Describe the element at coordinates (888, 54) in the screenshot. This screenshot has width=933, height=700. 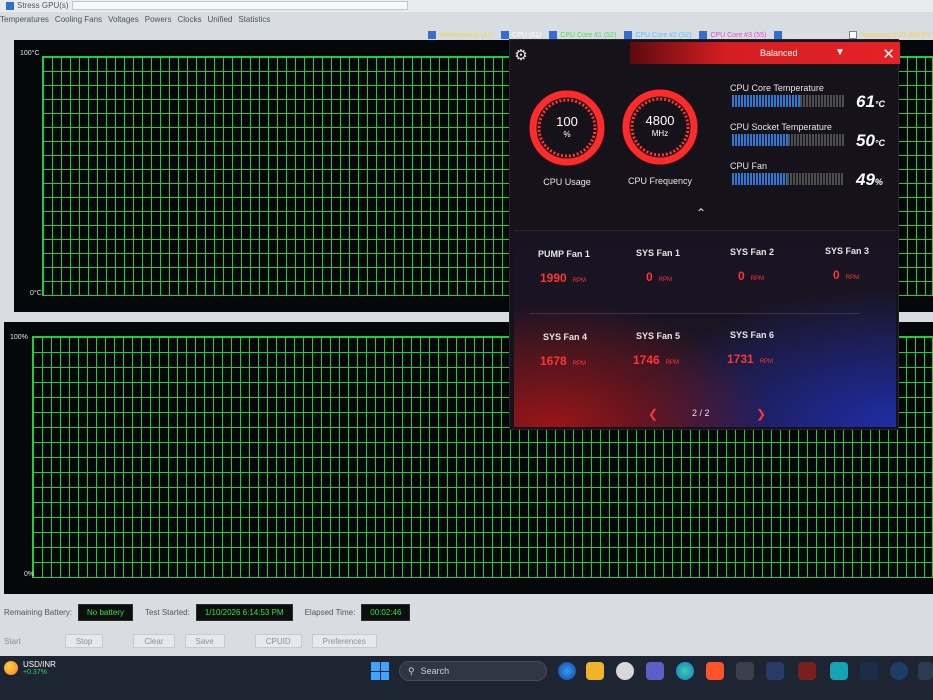
I see `close-icon: ✕` at that location.